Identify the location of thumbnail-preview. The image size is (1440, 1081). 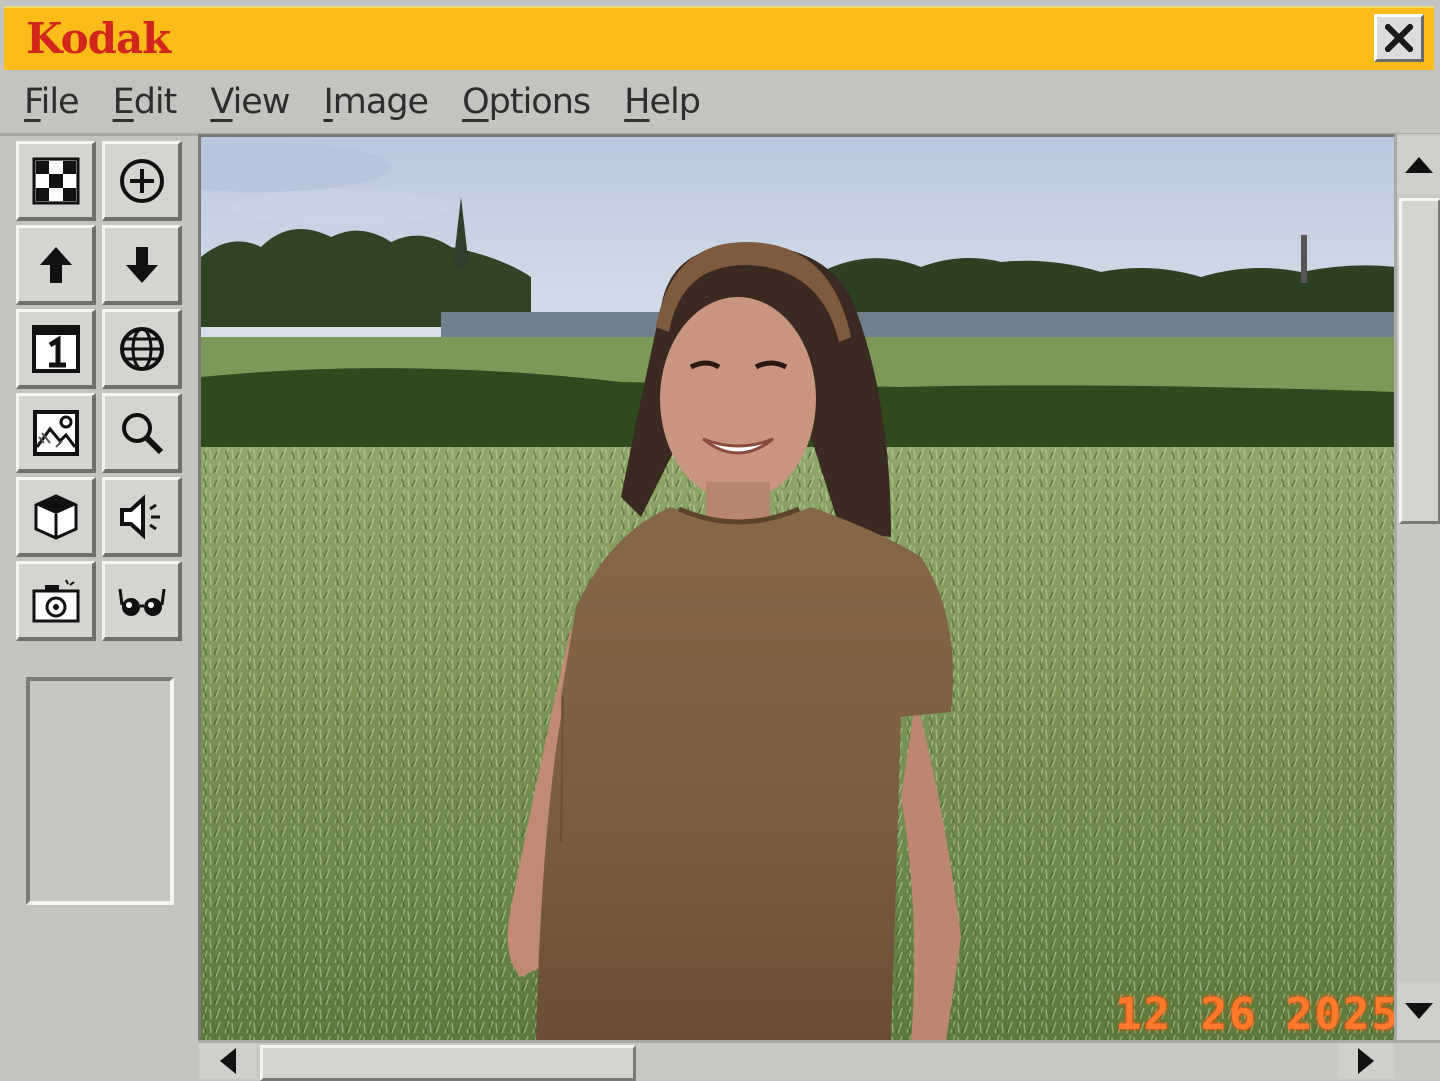
(100, 791).